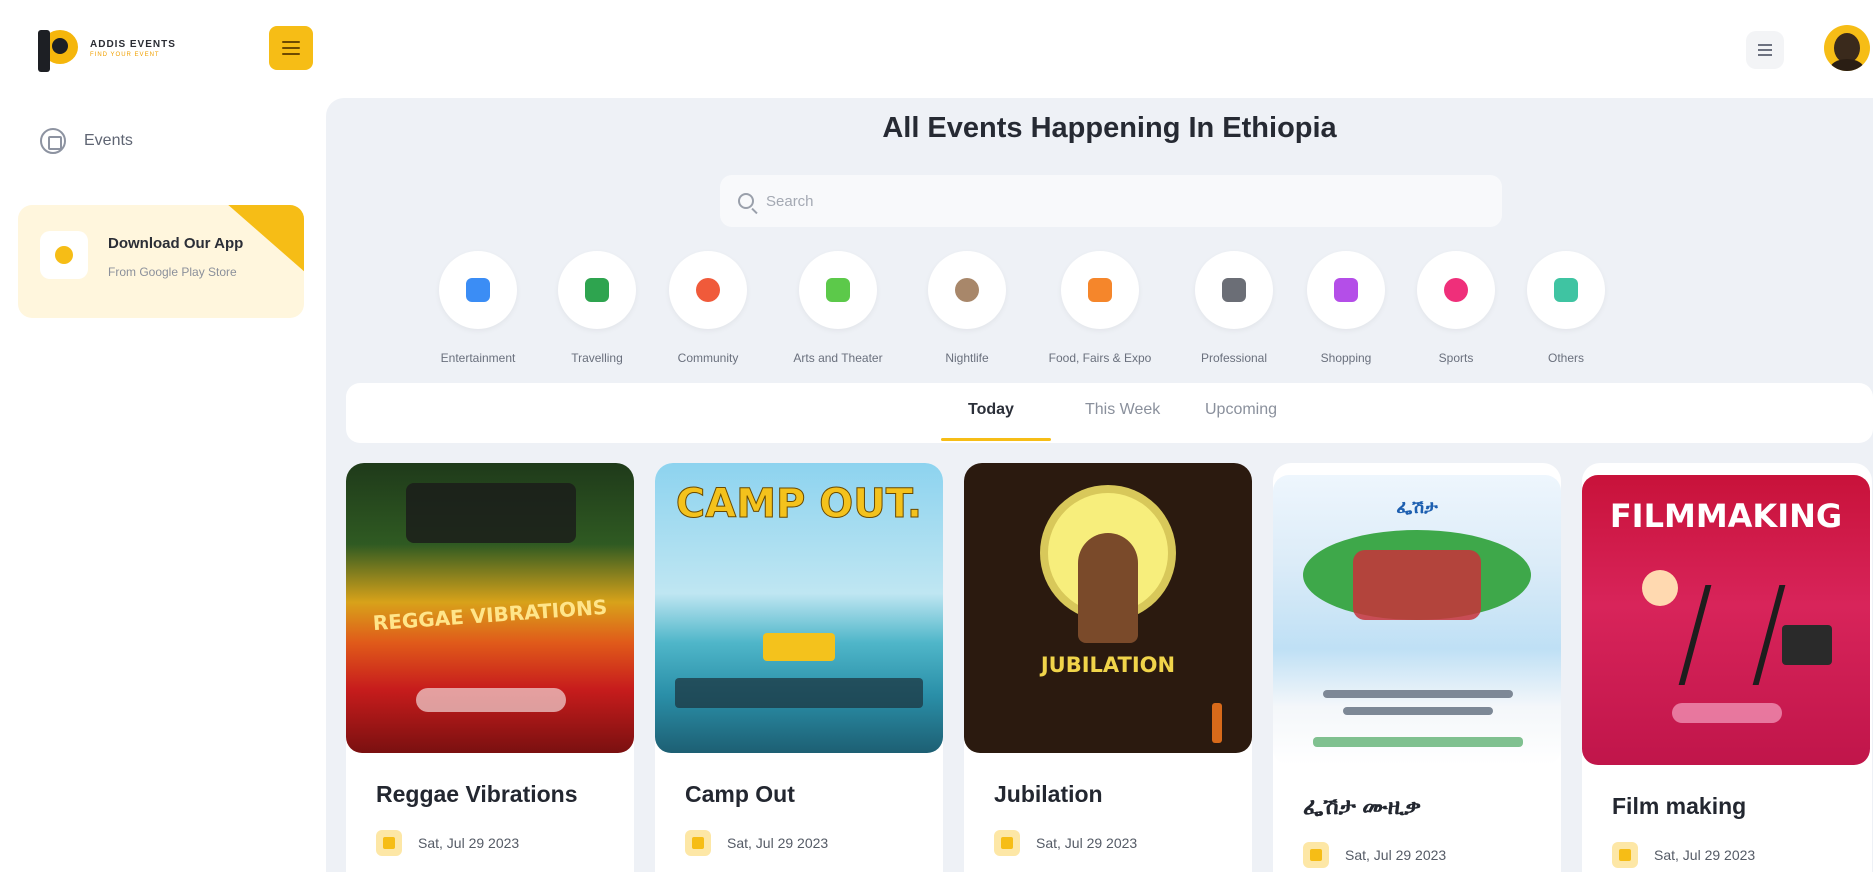  Describe the element at coordinates (1116, 201) in the screenshot. I see `search-input` at that location.